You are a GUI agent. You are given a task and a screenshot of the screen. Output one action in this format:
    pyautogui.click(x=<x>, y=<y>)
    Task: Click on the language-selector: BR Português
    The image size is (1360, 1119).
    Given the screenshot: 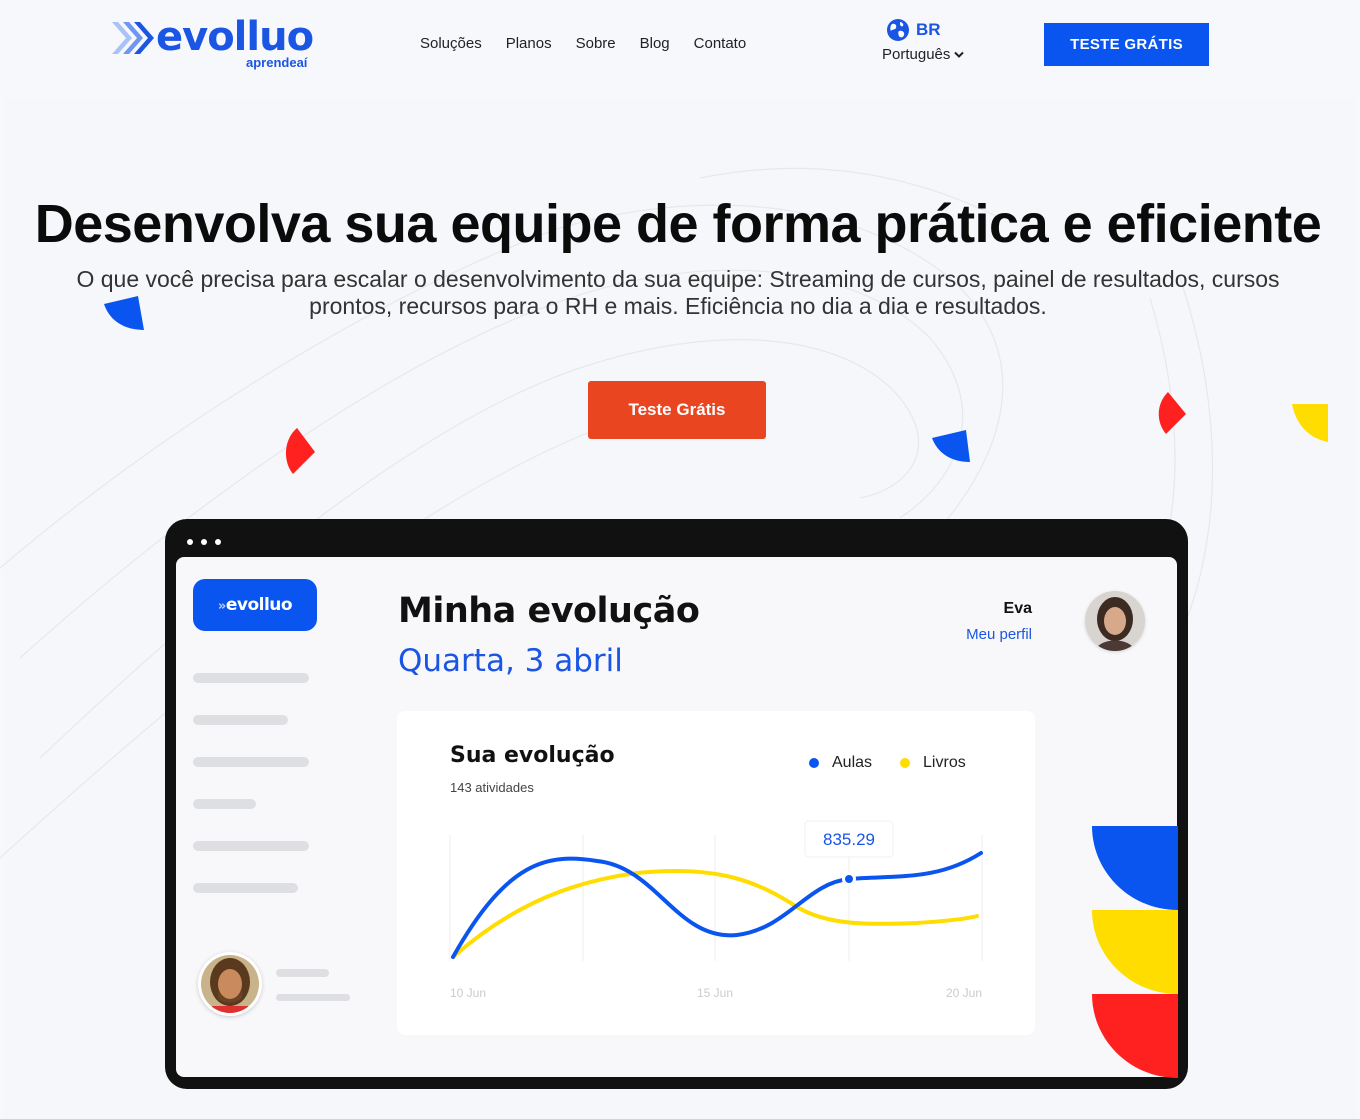 What is the action you would take?
    pyautogui.click(x=937, y=40)
    